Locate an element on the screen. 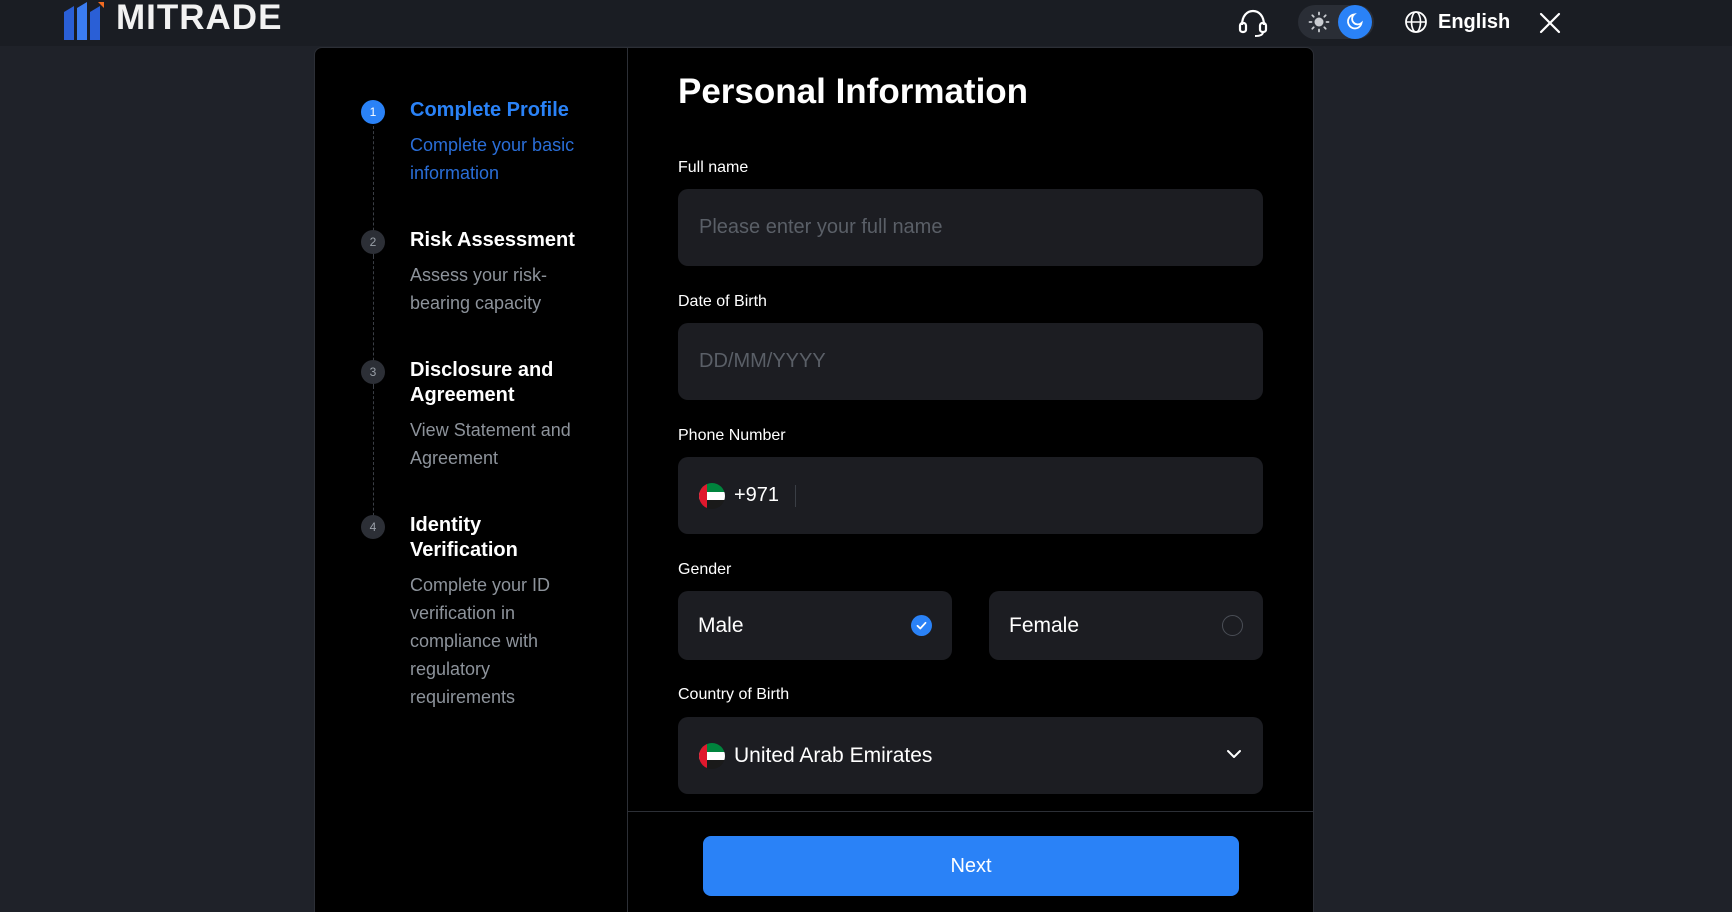 The height and width of the screenshot is (912, 1732). step-number: 2 is located at coordinates (373, 242).